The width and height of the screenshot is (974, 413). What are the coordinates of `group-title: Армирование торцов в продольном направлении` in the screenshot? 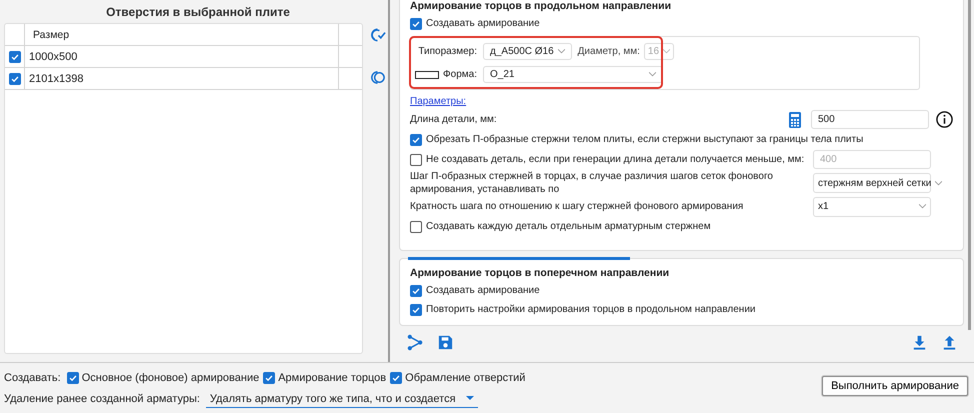 It's located at (541, 7).